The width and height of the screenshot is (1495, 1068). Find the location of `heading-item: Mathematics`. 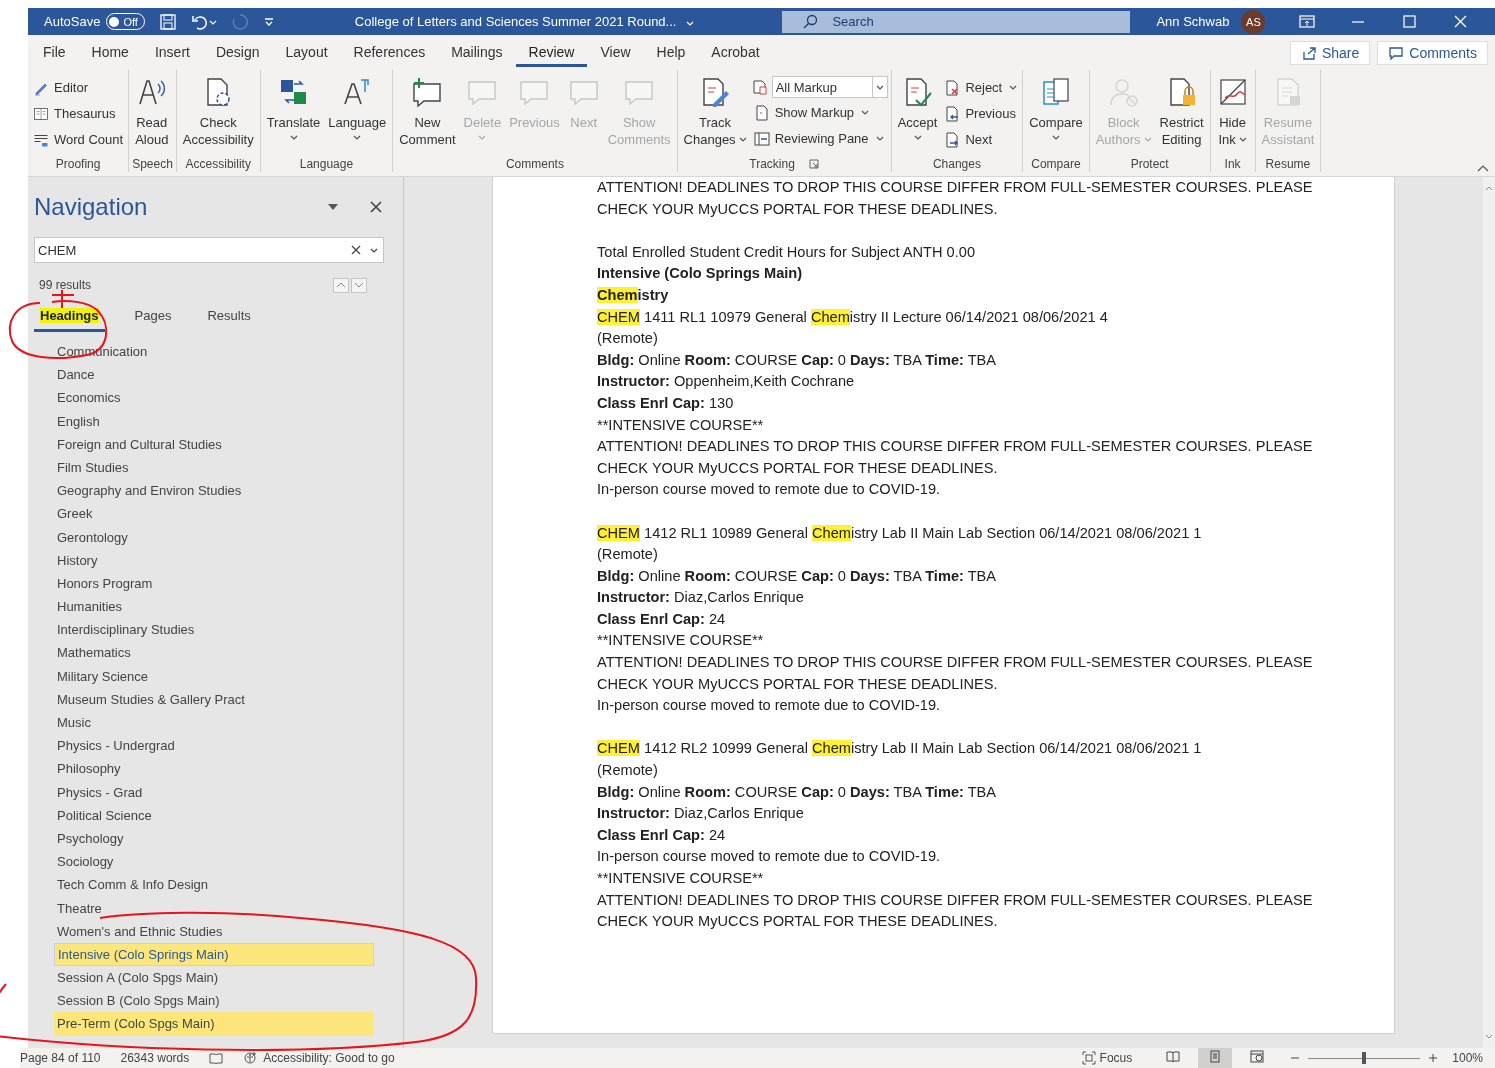

heading-item: Mathematics is located at coordinates (214, 653).